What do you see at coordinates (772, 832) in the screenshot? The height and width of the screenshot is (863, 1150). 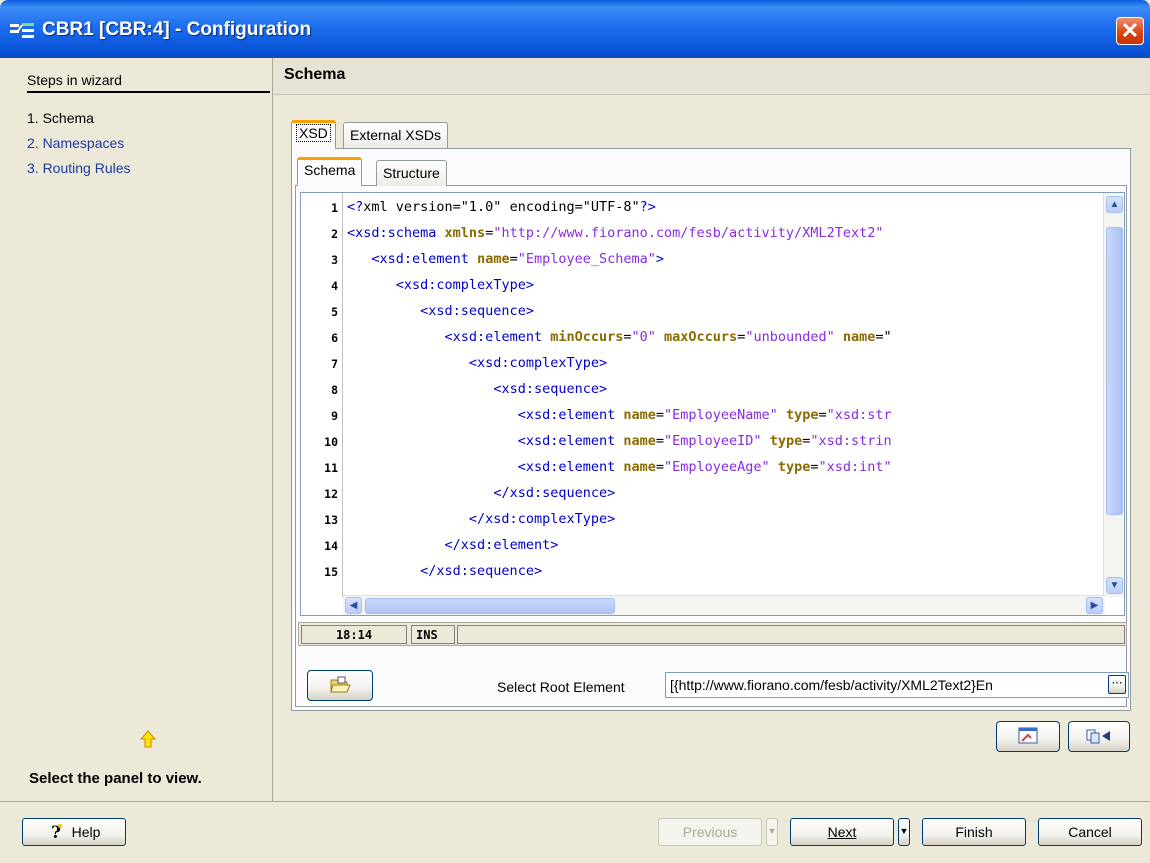 I see `previous-dropdown-icon: ▼` at bounding box center [772, 832].